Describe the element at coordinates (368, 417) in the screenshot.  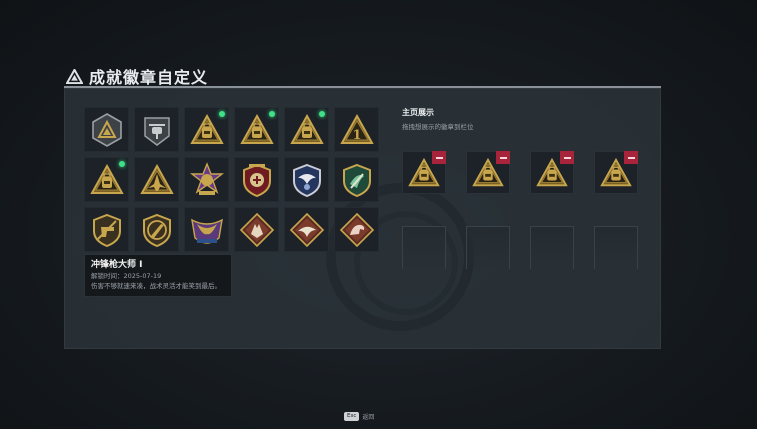
I see `back-label: 返回` at that location.